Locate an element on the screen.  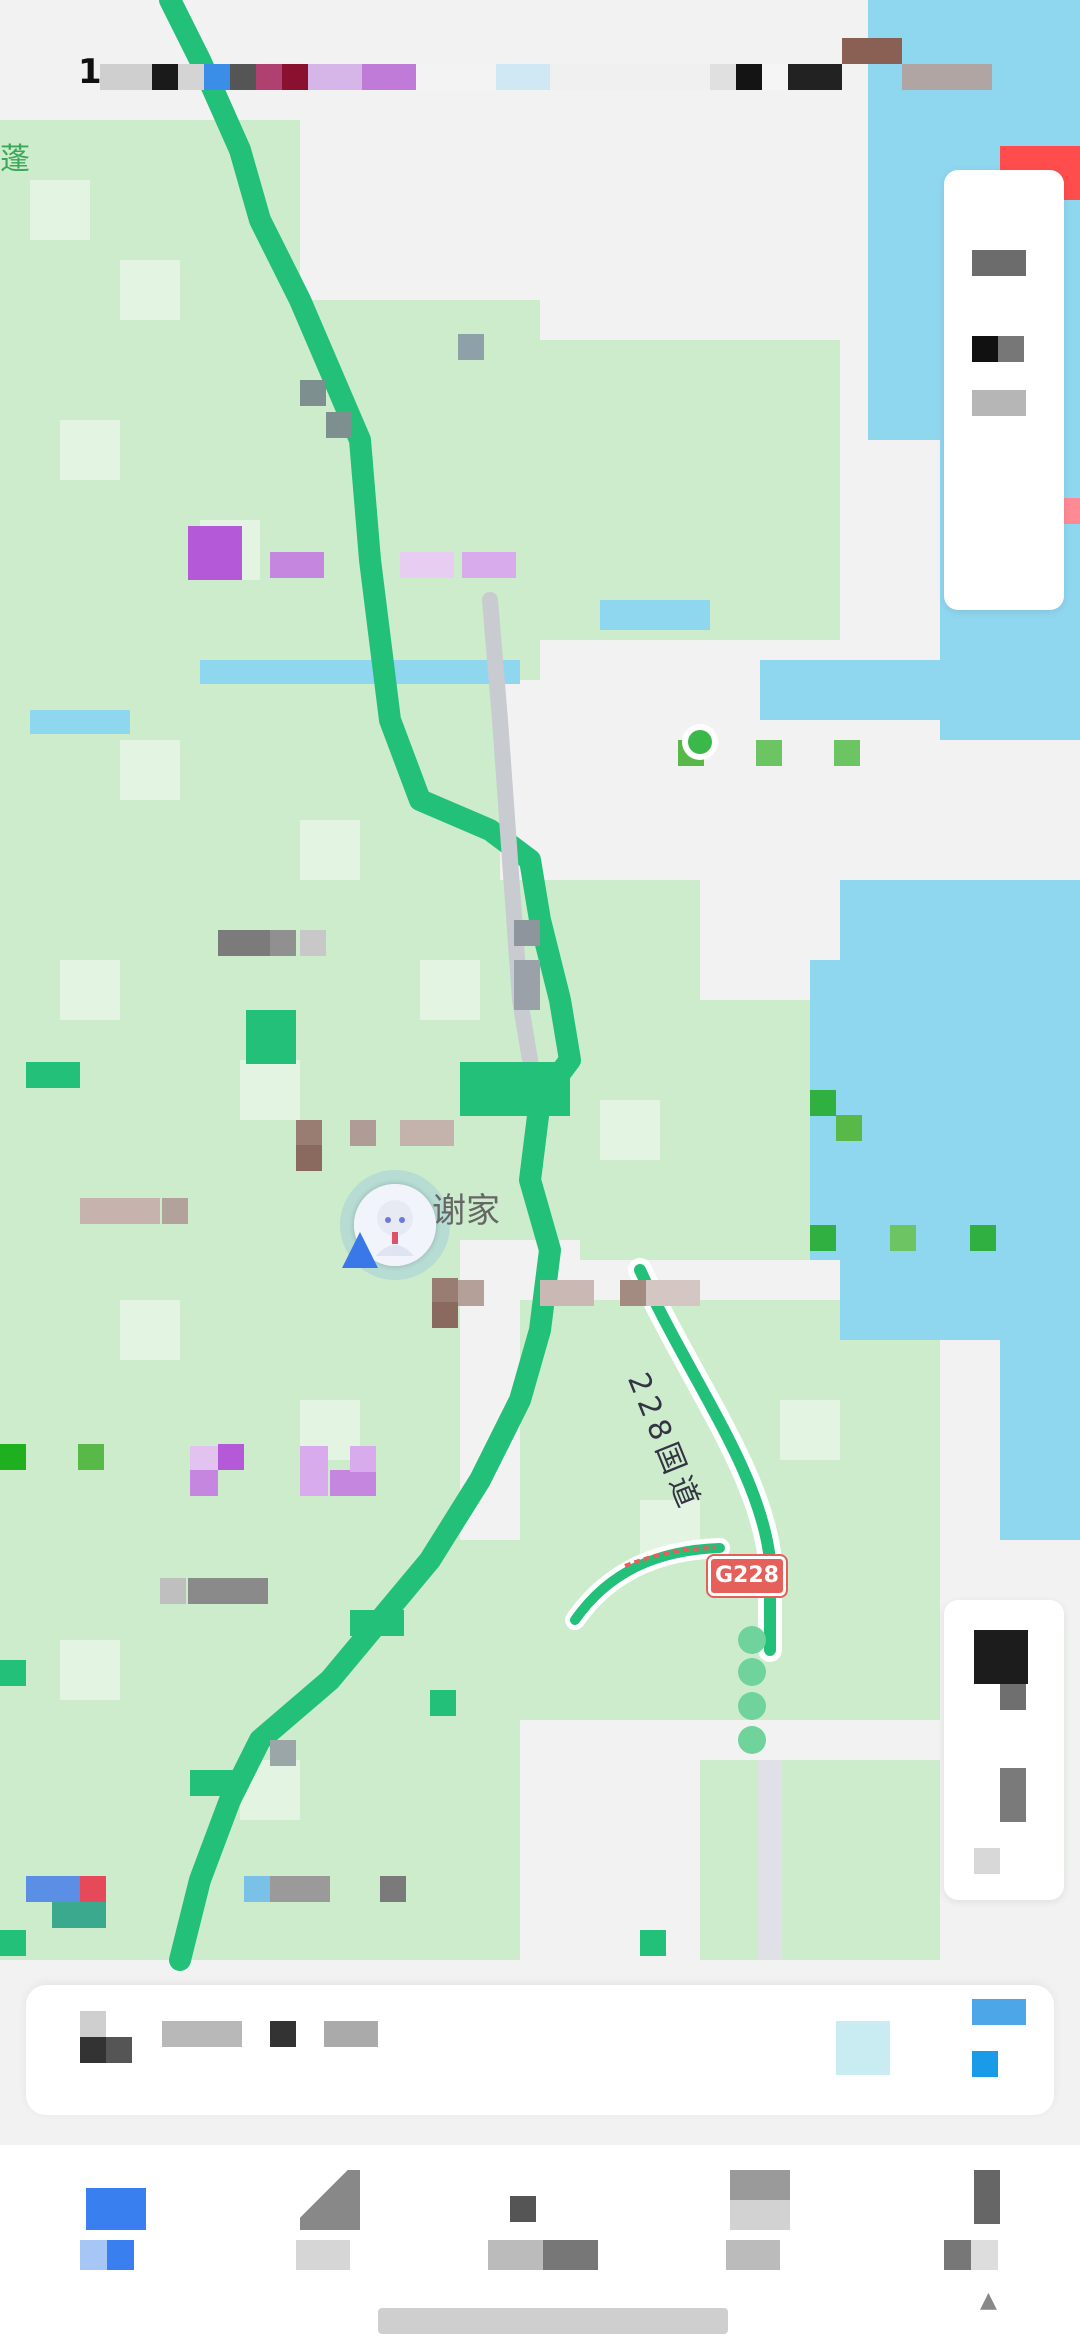
search-icon is located at coordinates (93, 2024).